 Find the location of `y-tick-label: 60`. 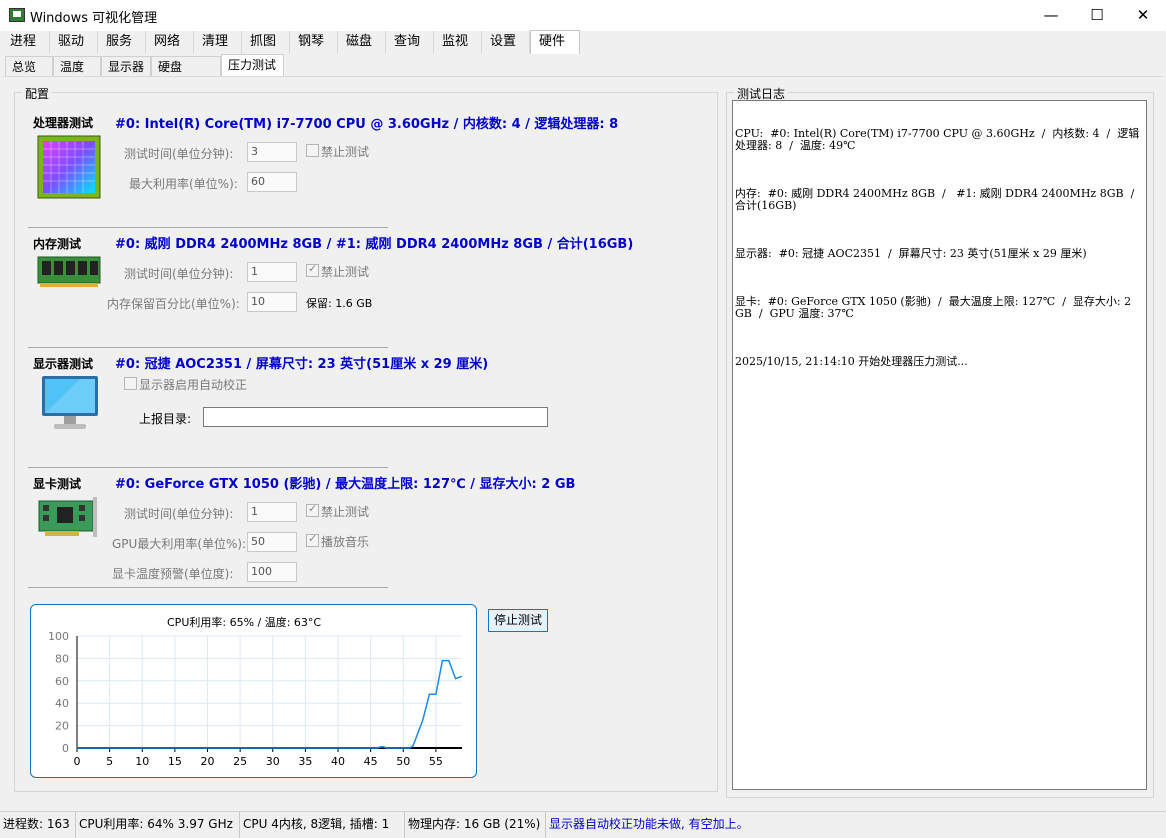

y-tick-label: 60 is located at coordinates (62, 681).